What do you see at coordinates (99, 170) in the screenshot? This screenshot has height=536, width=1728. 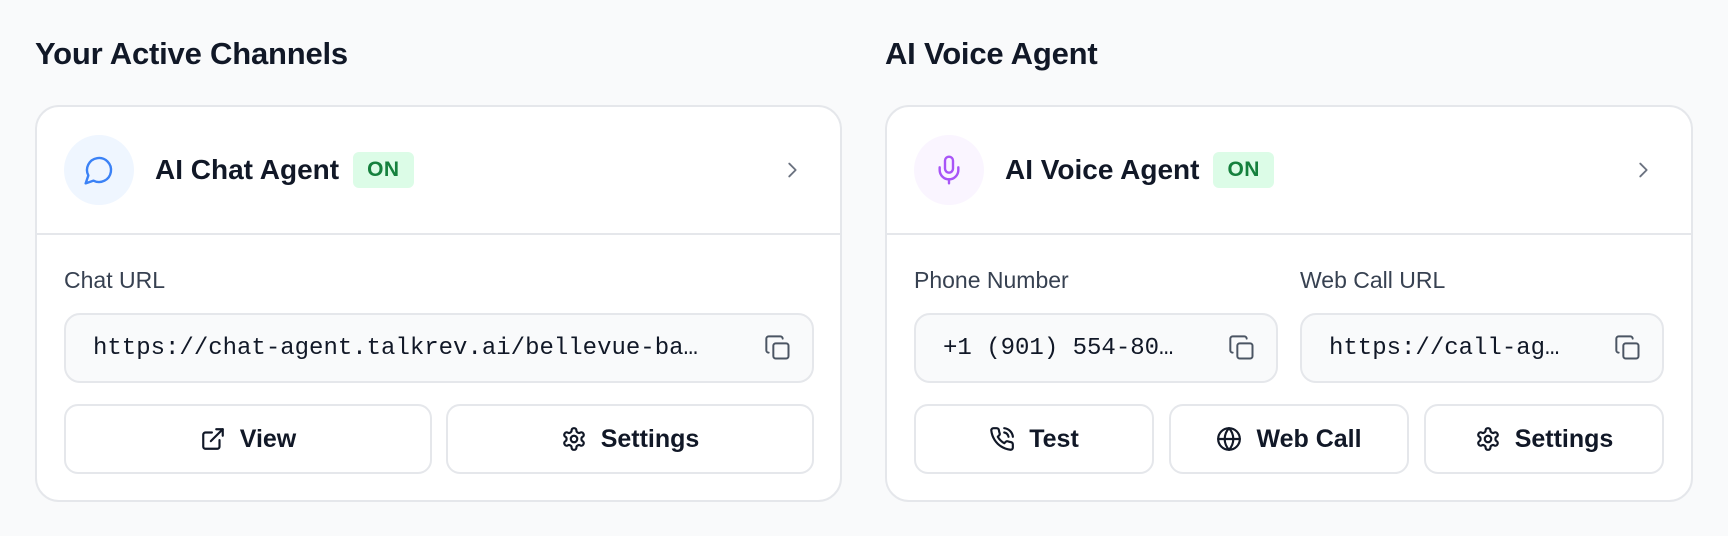 I see `chat-bubble-icon` at bounding box center [99, 170].